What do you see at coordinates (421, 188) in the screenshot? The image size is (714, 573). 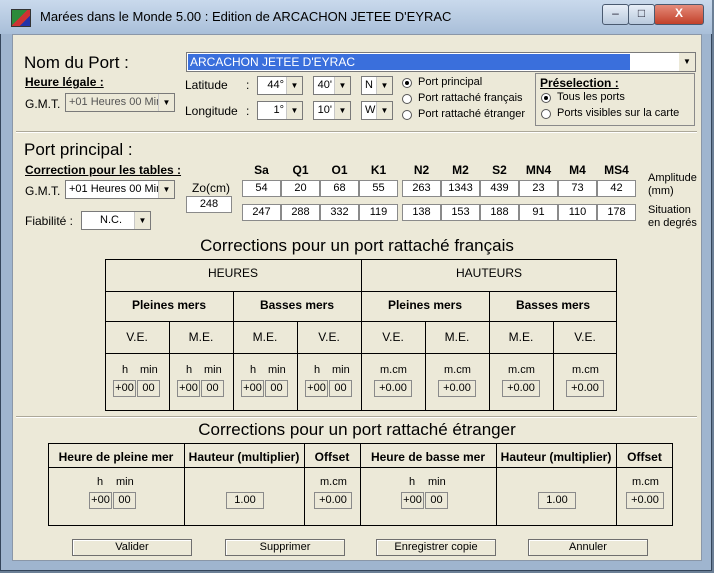 I see `amplitude-input-4: 263` at bounding box center [421, 188].